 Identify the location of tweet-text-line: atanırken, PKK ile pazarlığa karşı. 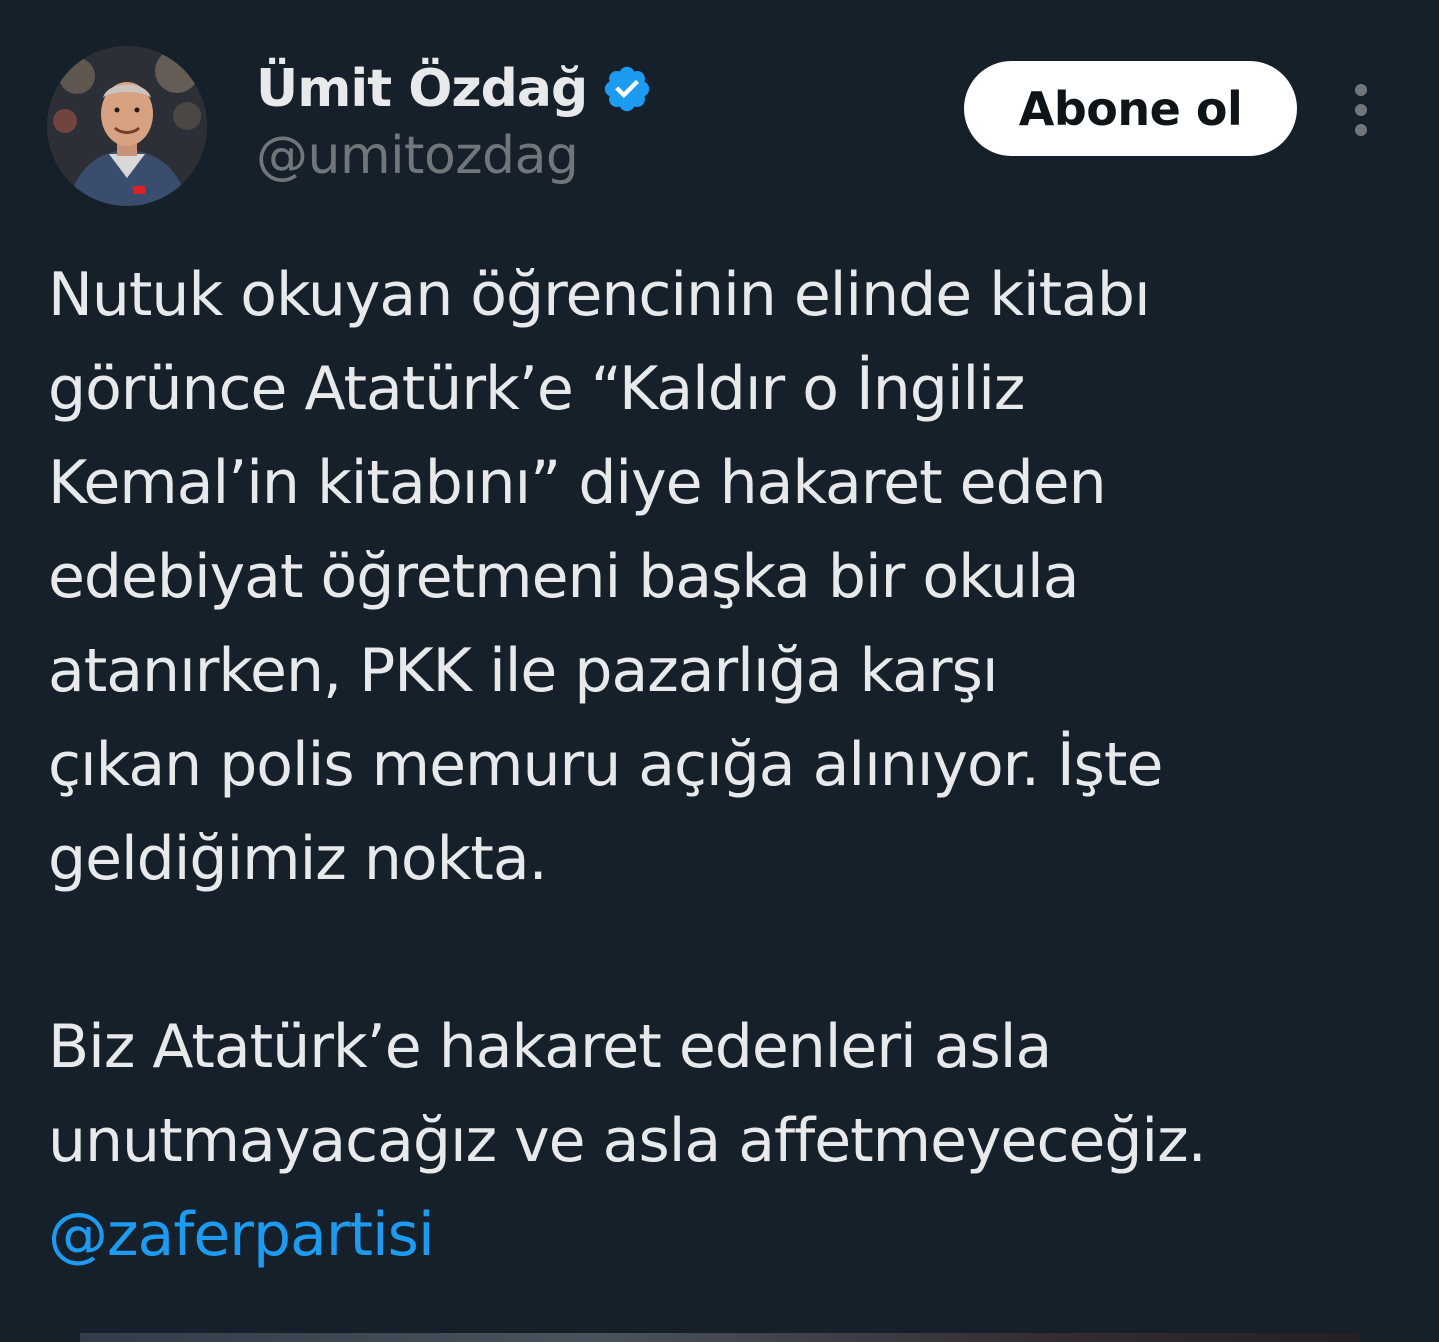
(523, 671).